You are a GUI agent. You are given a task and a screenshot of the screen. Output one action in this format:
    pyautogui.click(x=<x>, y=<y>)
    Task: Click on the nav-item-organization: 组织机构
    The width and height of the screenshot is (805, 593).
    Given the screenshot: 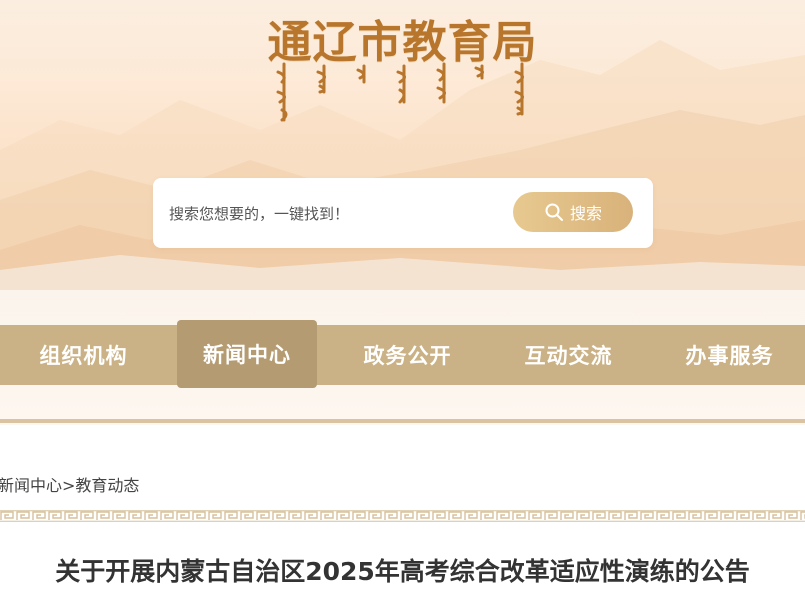 What is the action you would take?
    pyautogui.click(x=83, y=355)
    